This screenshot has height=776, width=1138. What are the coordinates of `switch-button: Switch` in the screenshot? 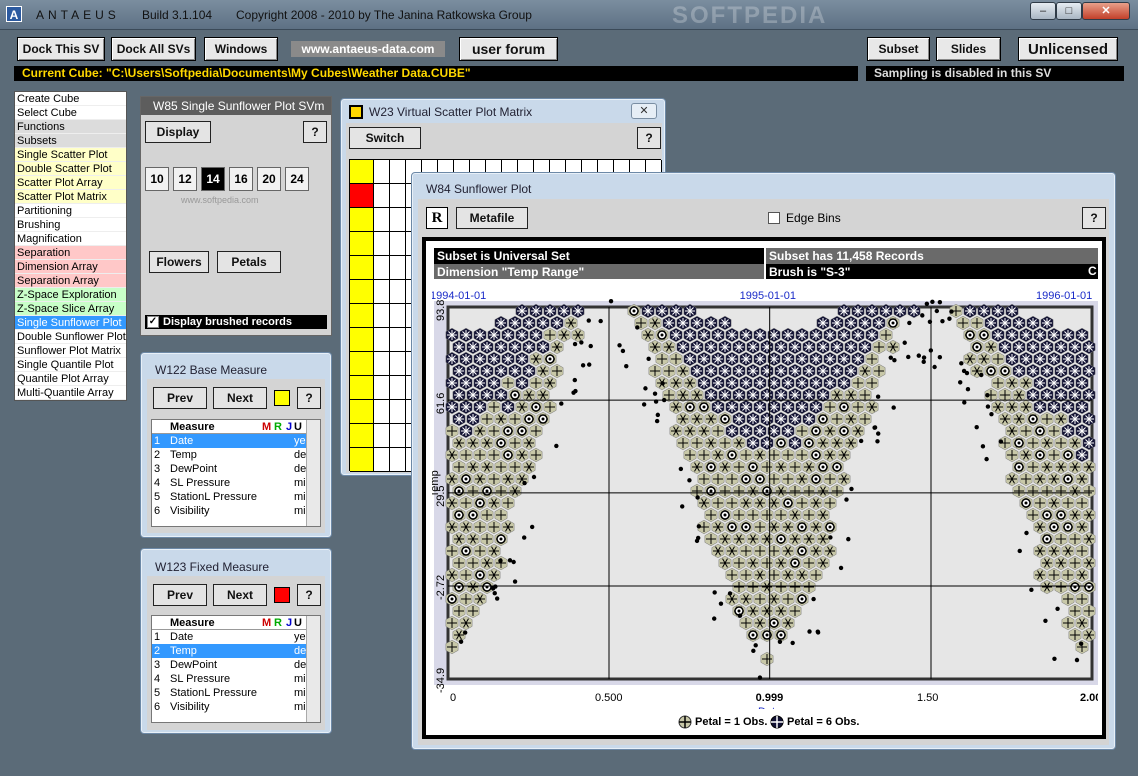 It's located at (385, 138).